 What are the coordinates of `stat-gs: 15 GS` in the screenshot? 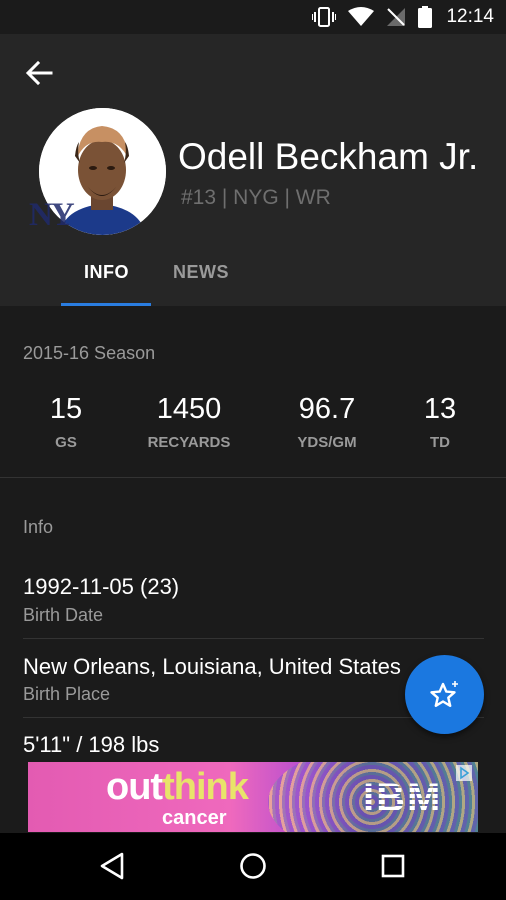 It's located at (66, 421).